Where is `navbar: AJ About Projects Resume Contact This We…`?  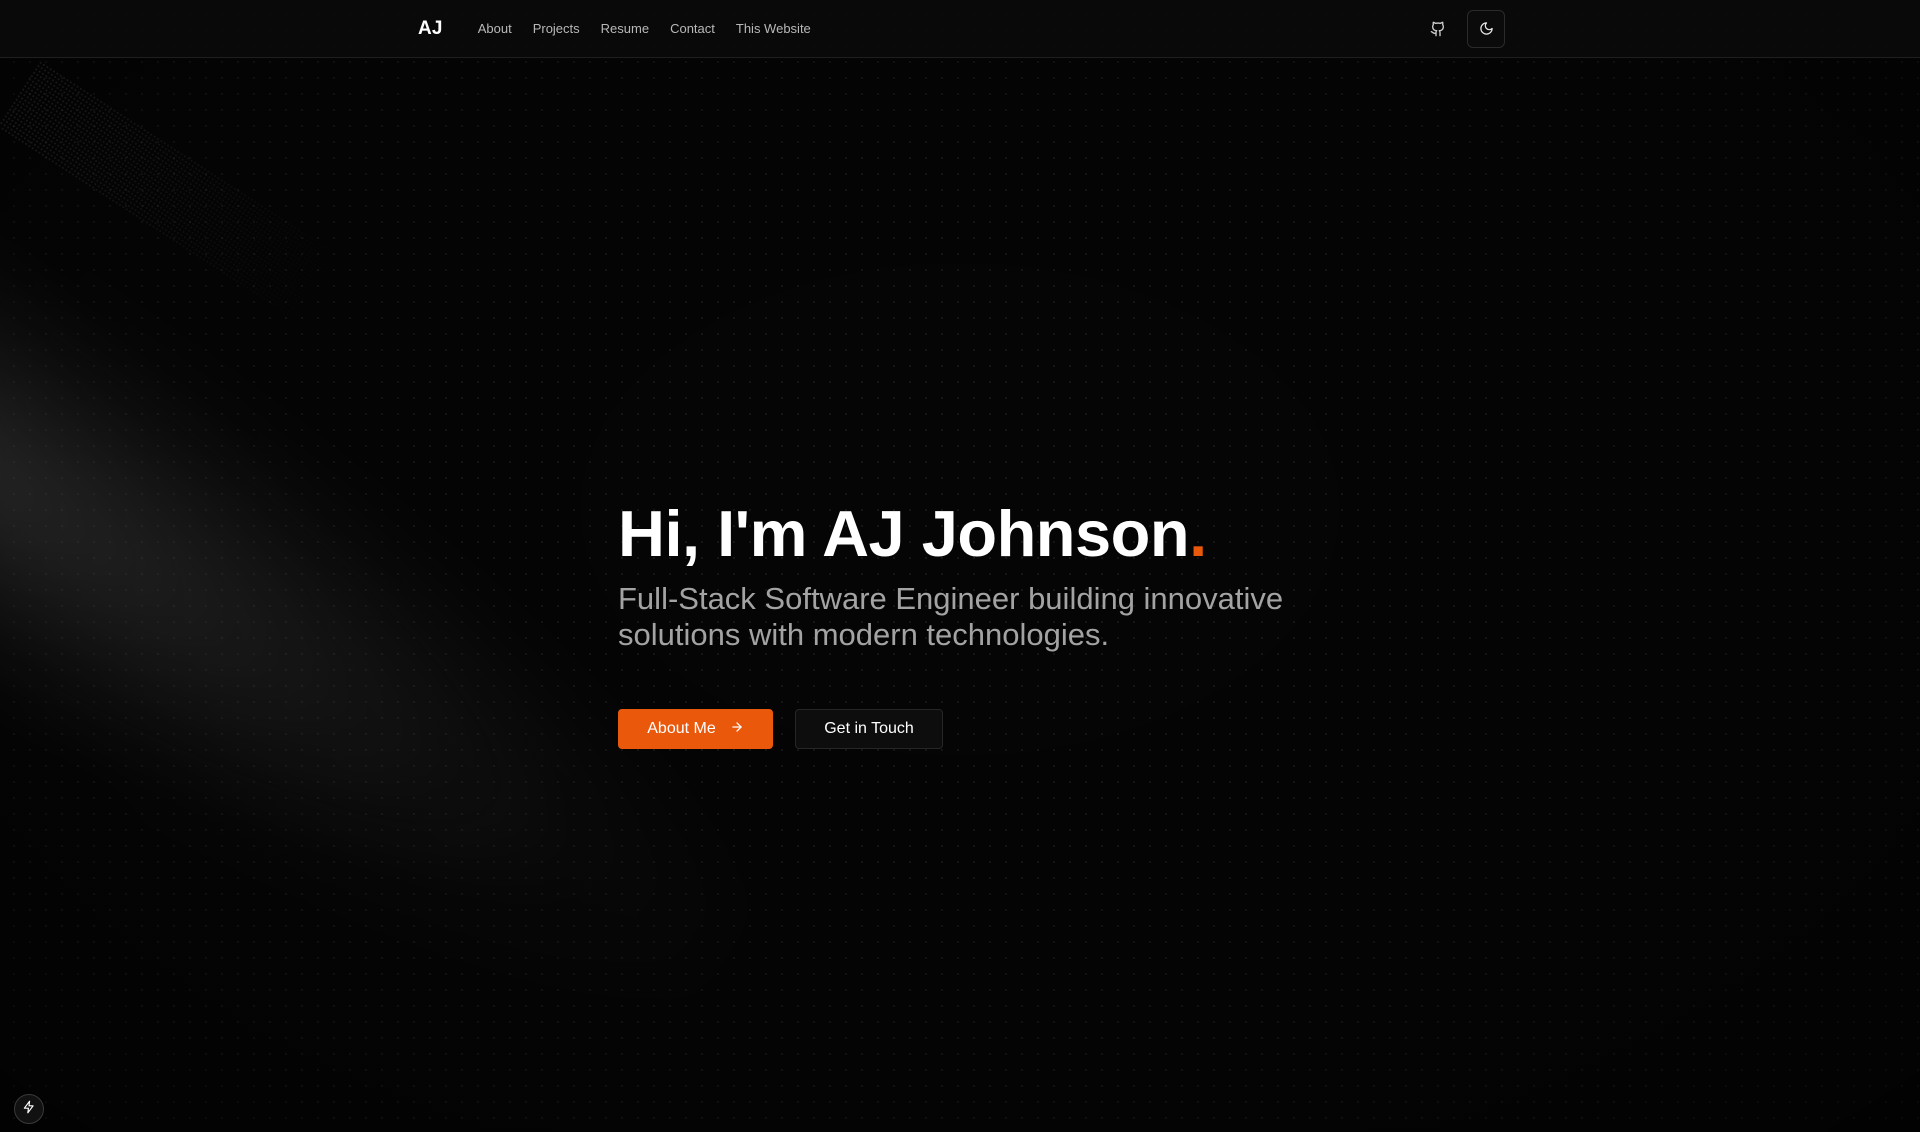 navbar: AJ About Projects Resume Contact This We… is located at coordinates (960, 29).